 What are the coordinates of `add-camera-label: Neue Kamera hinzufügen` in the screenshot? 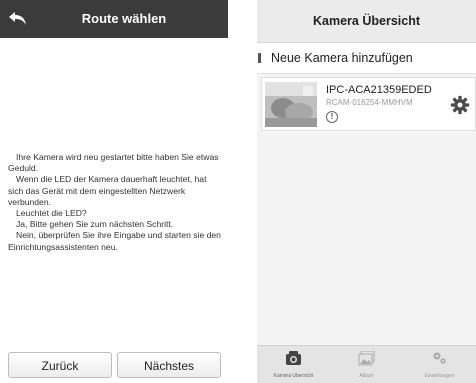 It's located at (342, 58).